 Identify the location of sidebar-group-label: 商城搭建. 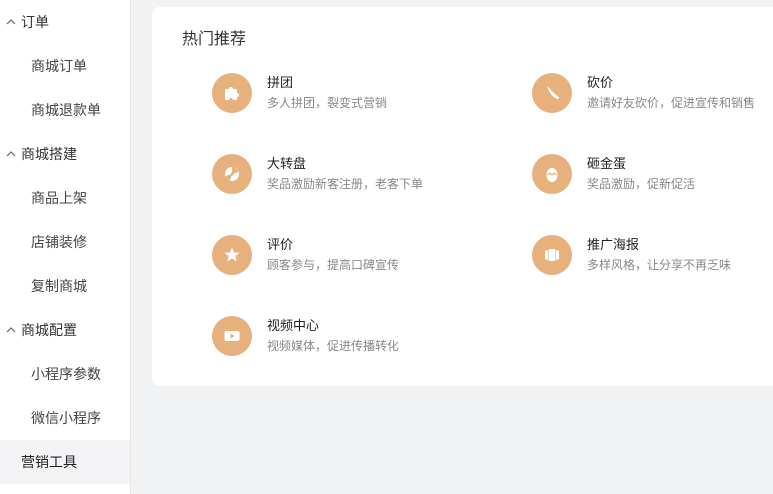
(49, 155).